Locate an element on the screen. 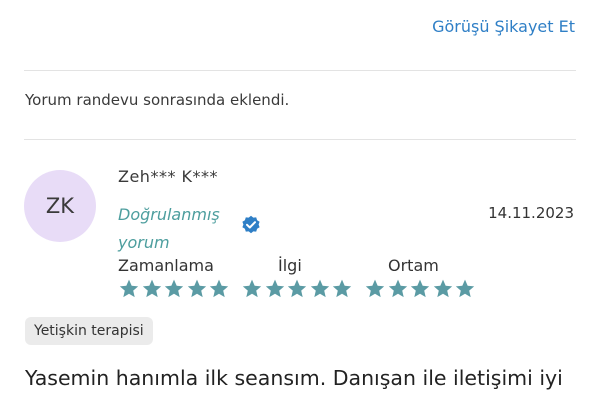 This screenshot has height=400, width=600. rating-label: Zamanlama is located at coordinates (166, 265).